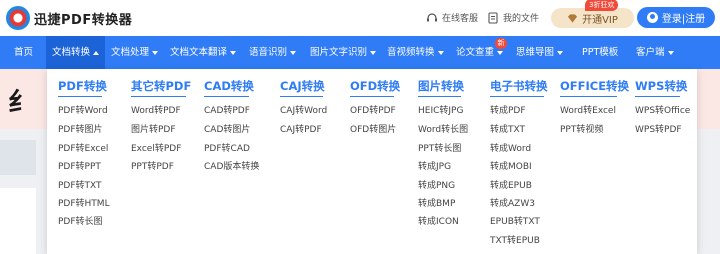  Describe the element at coordinates (373, 128) in the screenshot. I see `menu-item: OFD转图片` at that location.